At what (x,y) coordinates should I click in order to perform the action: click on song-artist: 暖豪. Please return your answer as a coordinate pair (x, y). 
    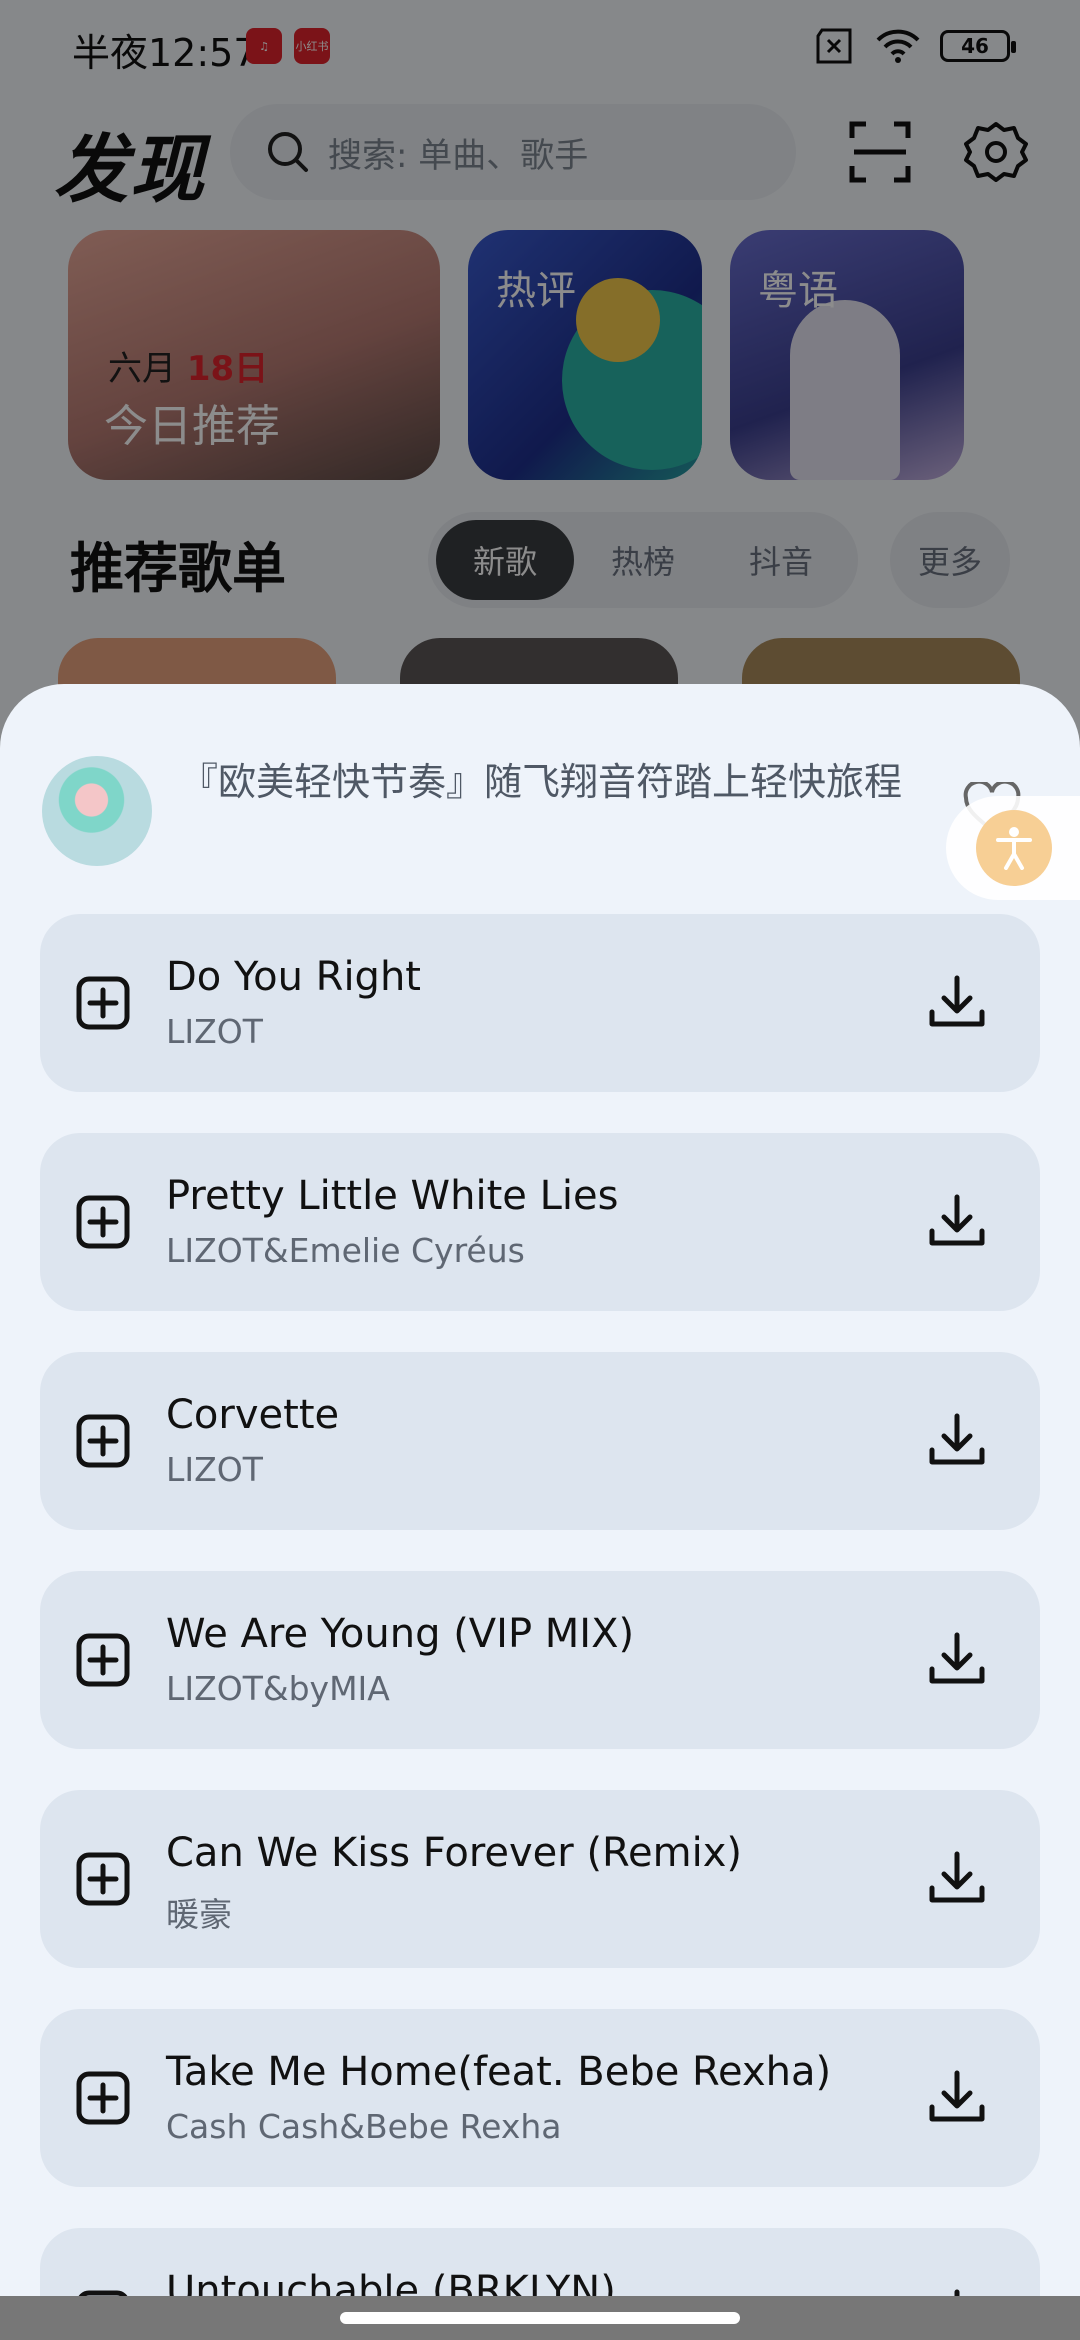
    Looking at the image, I should click on (199, 1914).